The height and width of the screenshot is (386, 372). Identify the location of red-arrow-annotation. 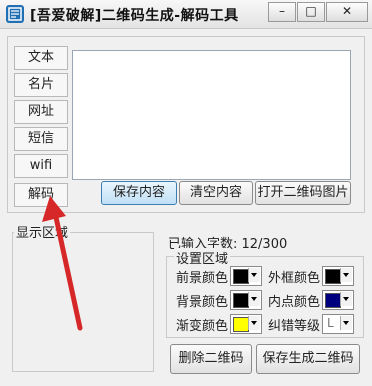
(62, 263).